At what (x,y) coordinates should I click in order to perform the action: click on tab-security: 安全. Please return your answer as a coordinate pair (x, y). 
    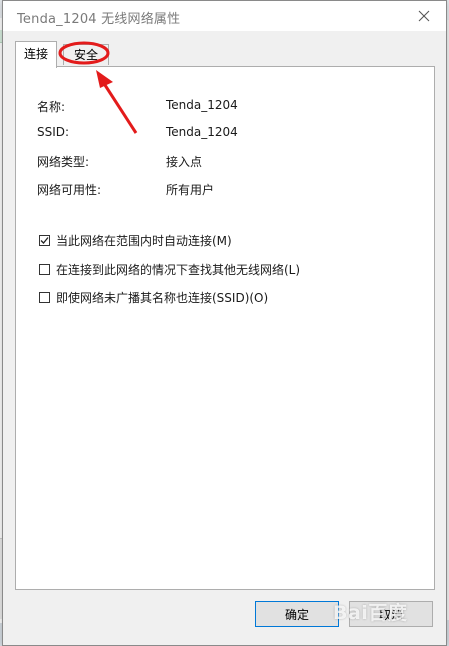
    Looking at the image, I should click on (86, 54).